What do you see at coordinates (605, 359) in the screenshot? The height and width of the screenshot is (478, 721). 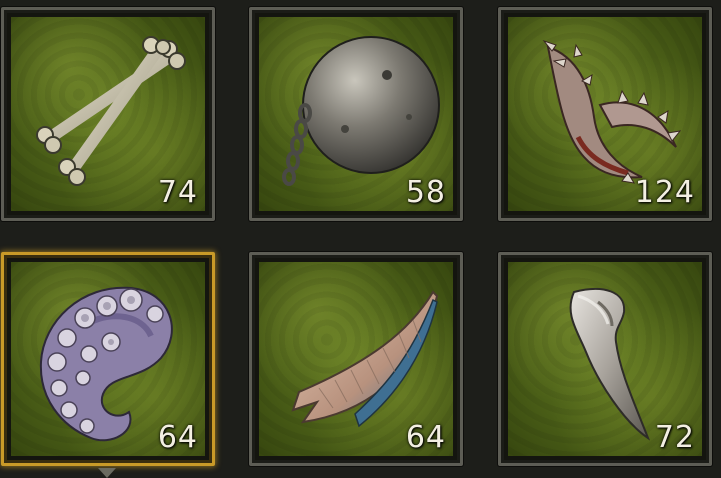 I see `inventory-slot-fang: 72` at bounding box center [605, 359].